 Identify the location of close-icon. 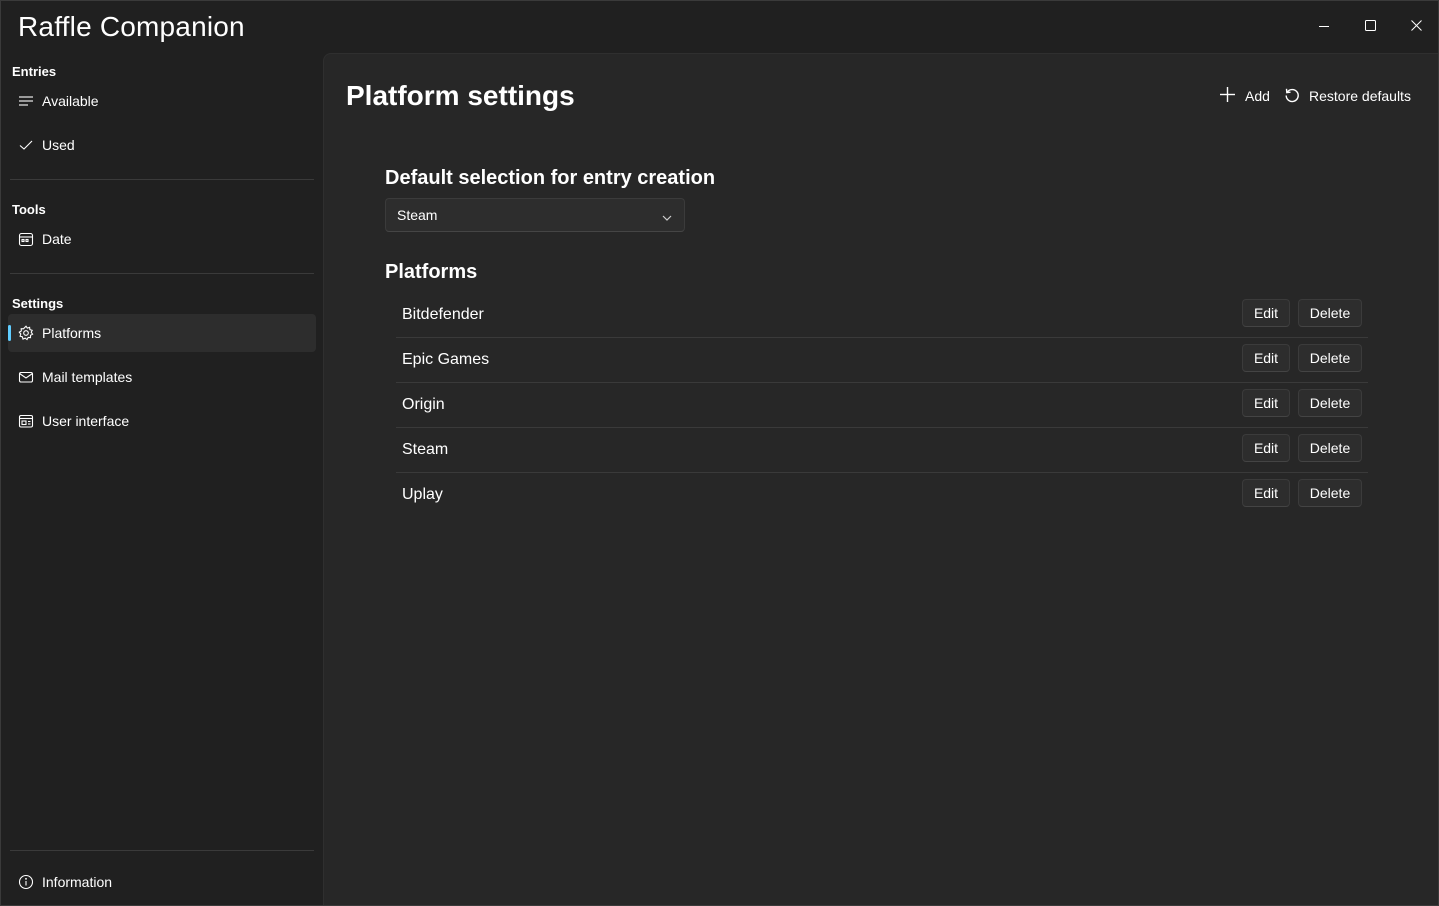
(1416, 27).